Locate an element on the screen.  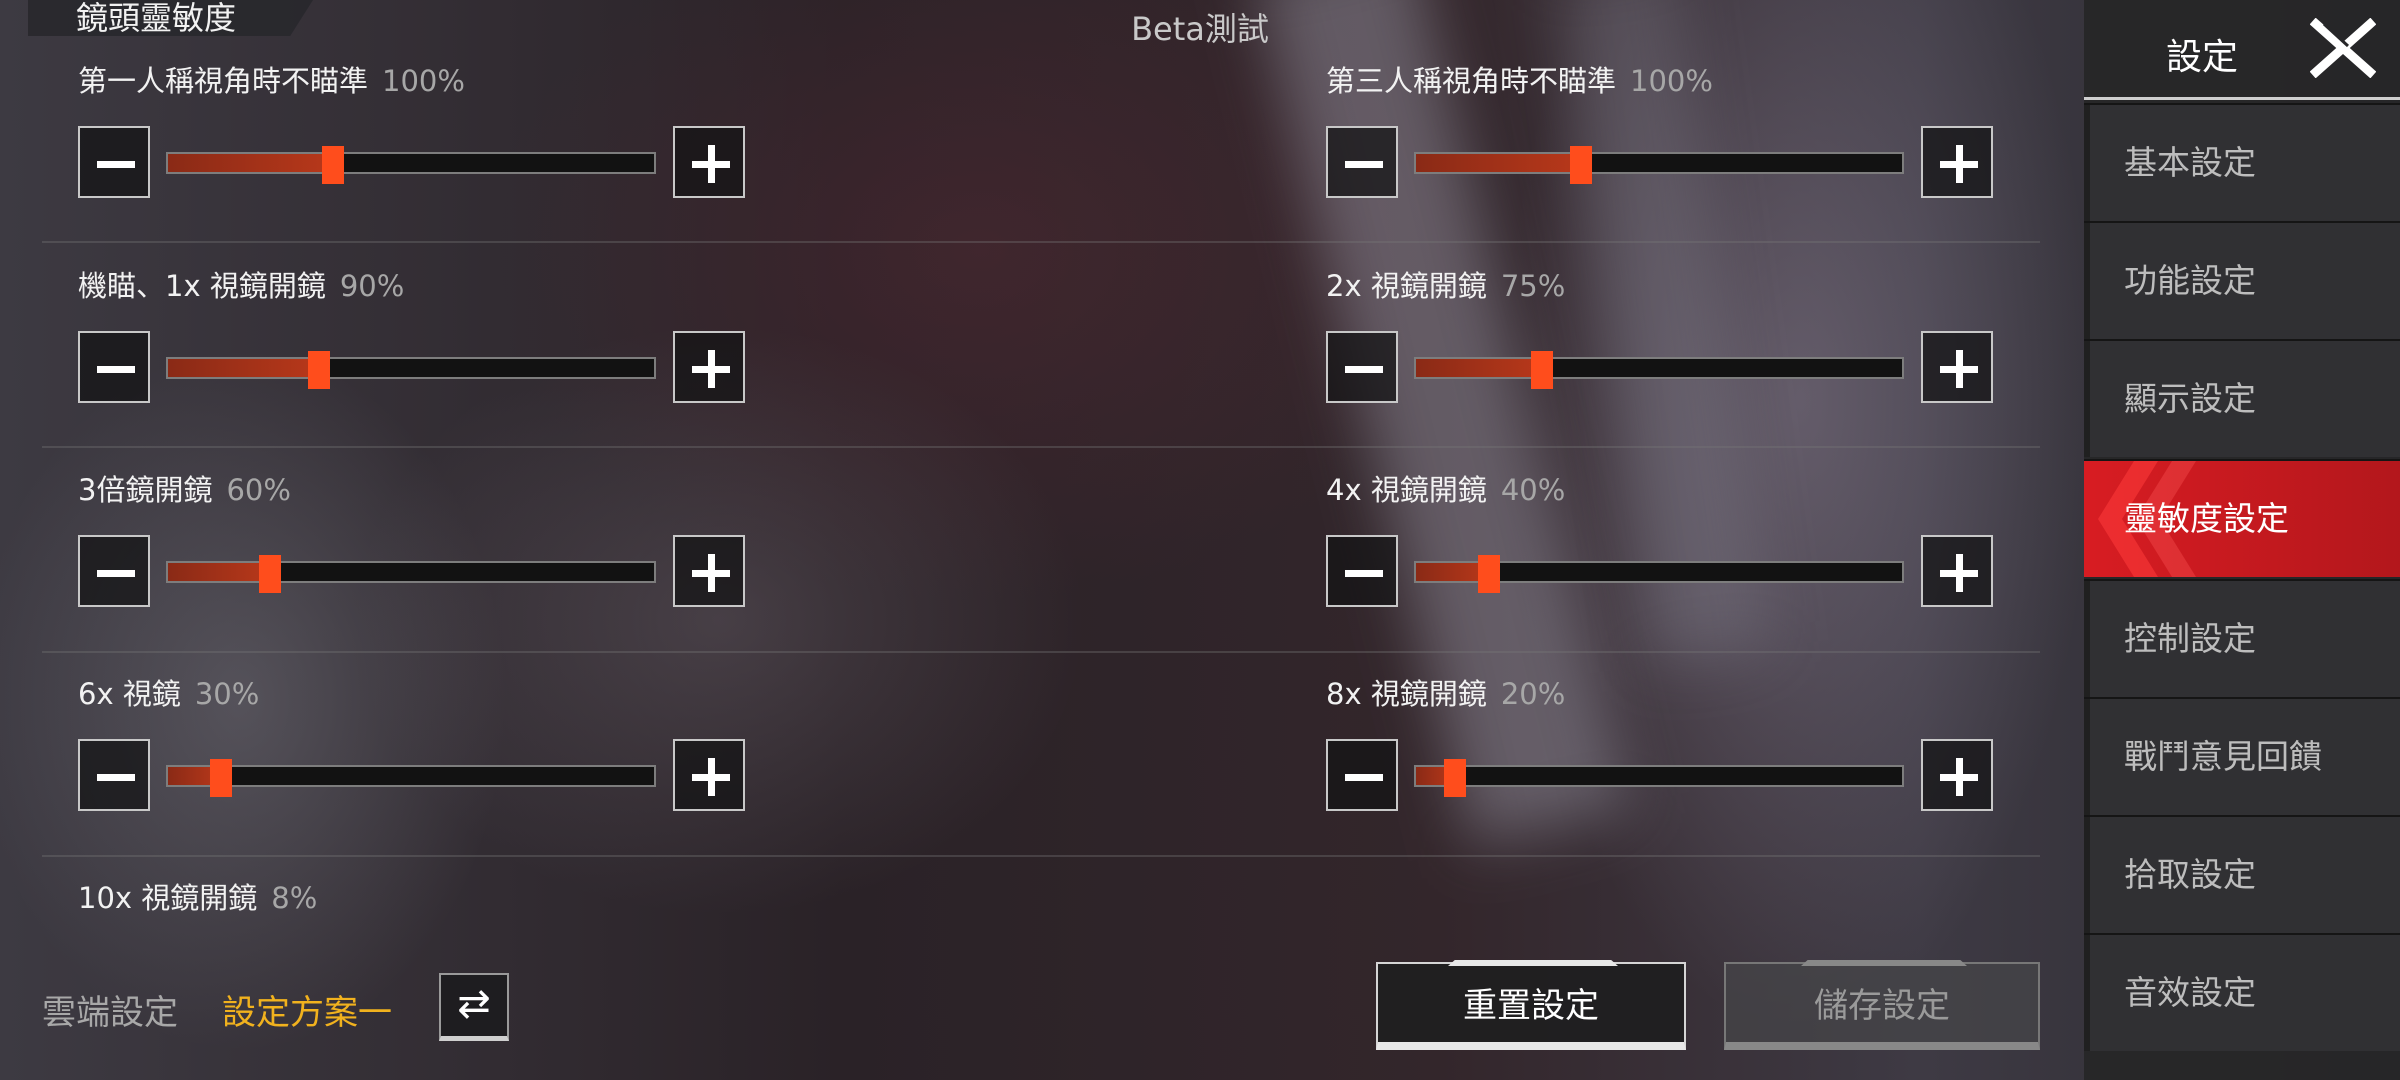
setting-label: 8x 視鏡開鏡 is located at coordinates (1406, 694).